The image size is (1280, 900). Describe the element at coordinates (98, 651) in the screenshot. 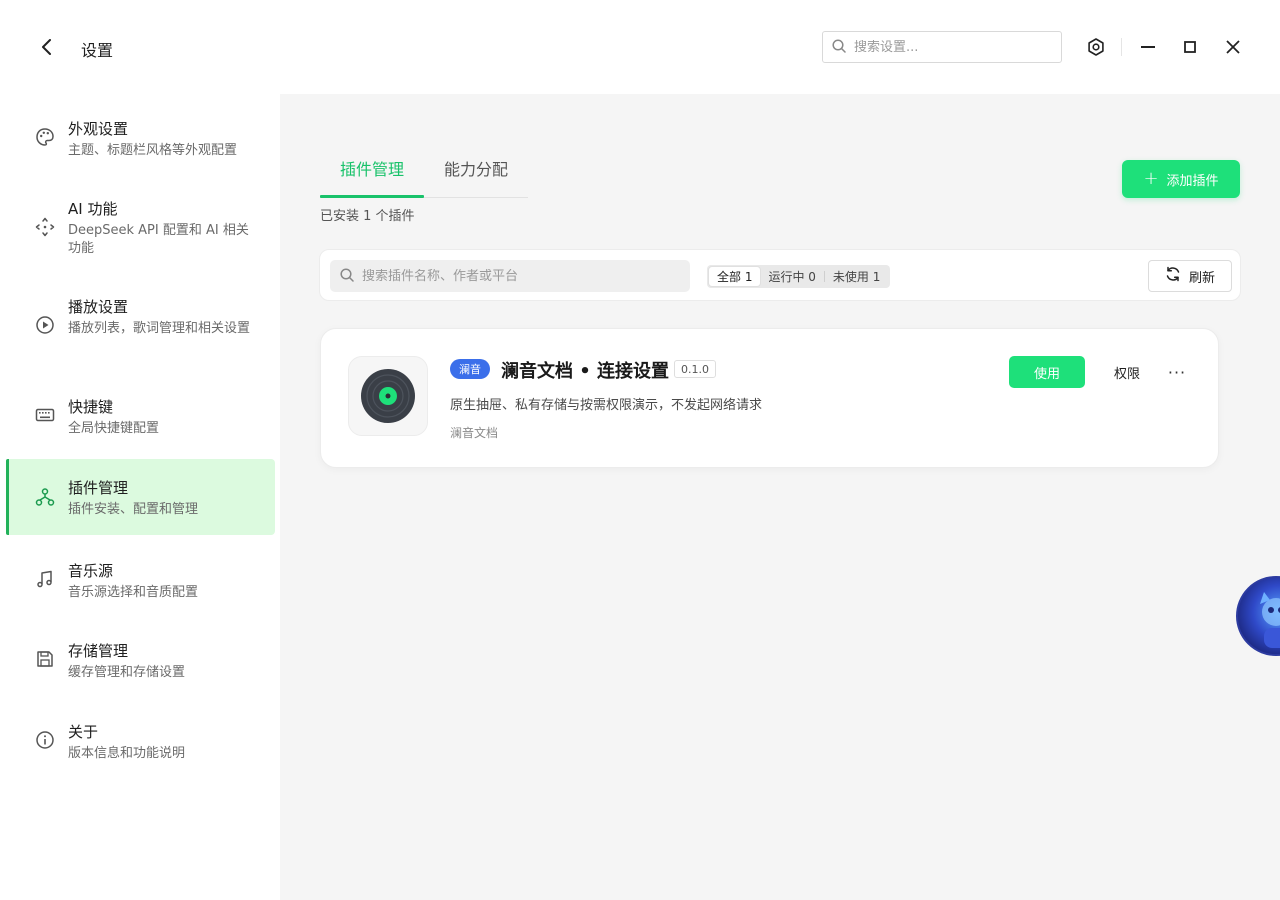

I see `sidebar-item-title: 存储管理` at that location.